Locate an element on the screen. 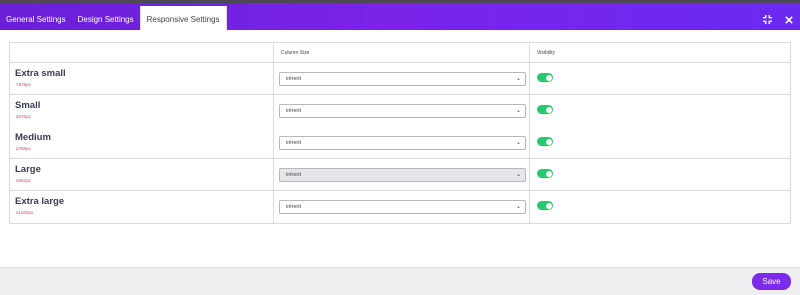  column-size-header: Column Size is located at coordinates (402, 52).